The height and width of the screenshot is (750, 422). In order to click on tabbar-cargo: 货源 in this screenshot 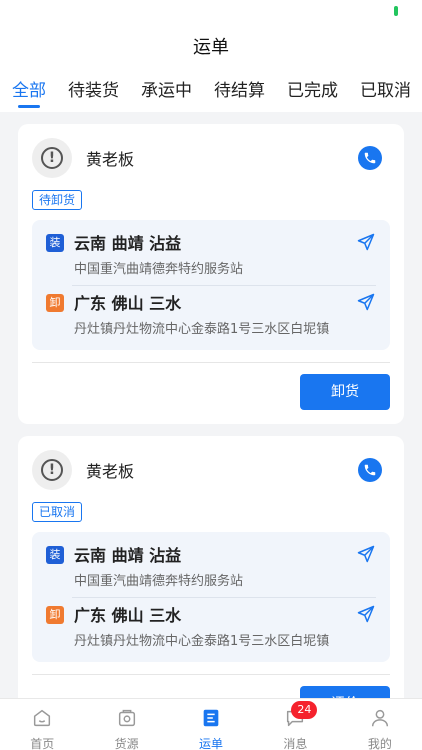, I will do `click(126, 724)`.